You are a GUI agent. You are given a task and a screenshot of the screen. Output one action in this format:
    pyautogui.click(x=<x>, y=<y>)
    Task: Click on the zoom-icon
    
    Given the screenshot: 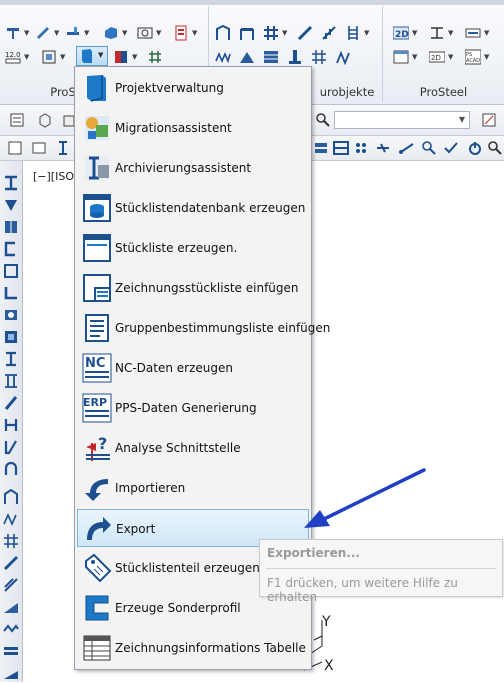 What is the action you would take?
    pyautogui.click(x=323, y=120)
    